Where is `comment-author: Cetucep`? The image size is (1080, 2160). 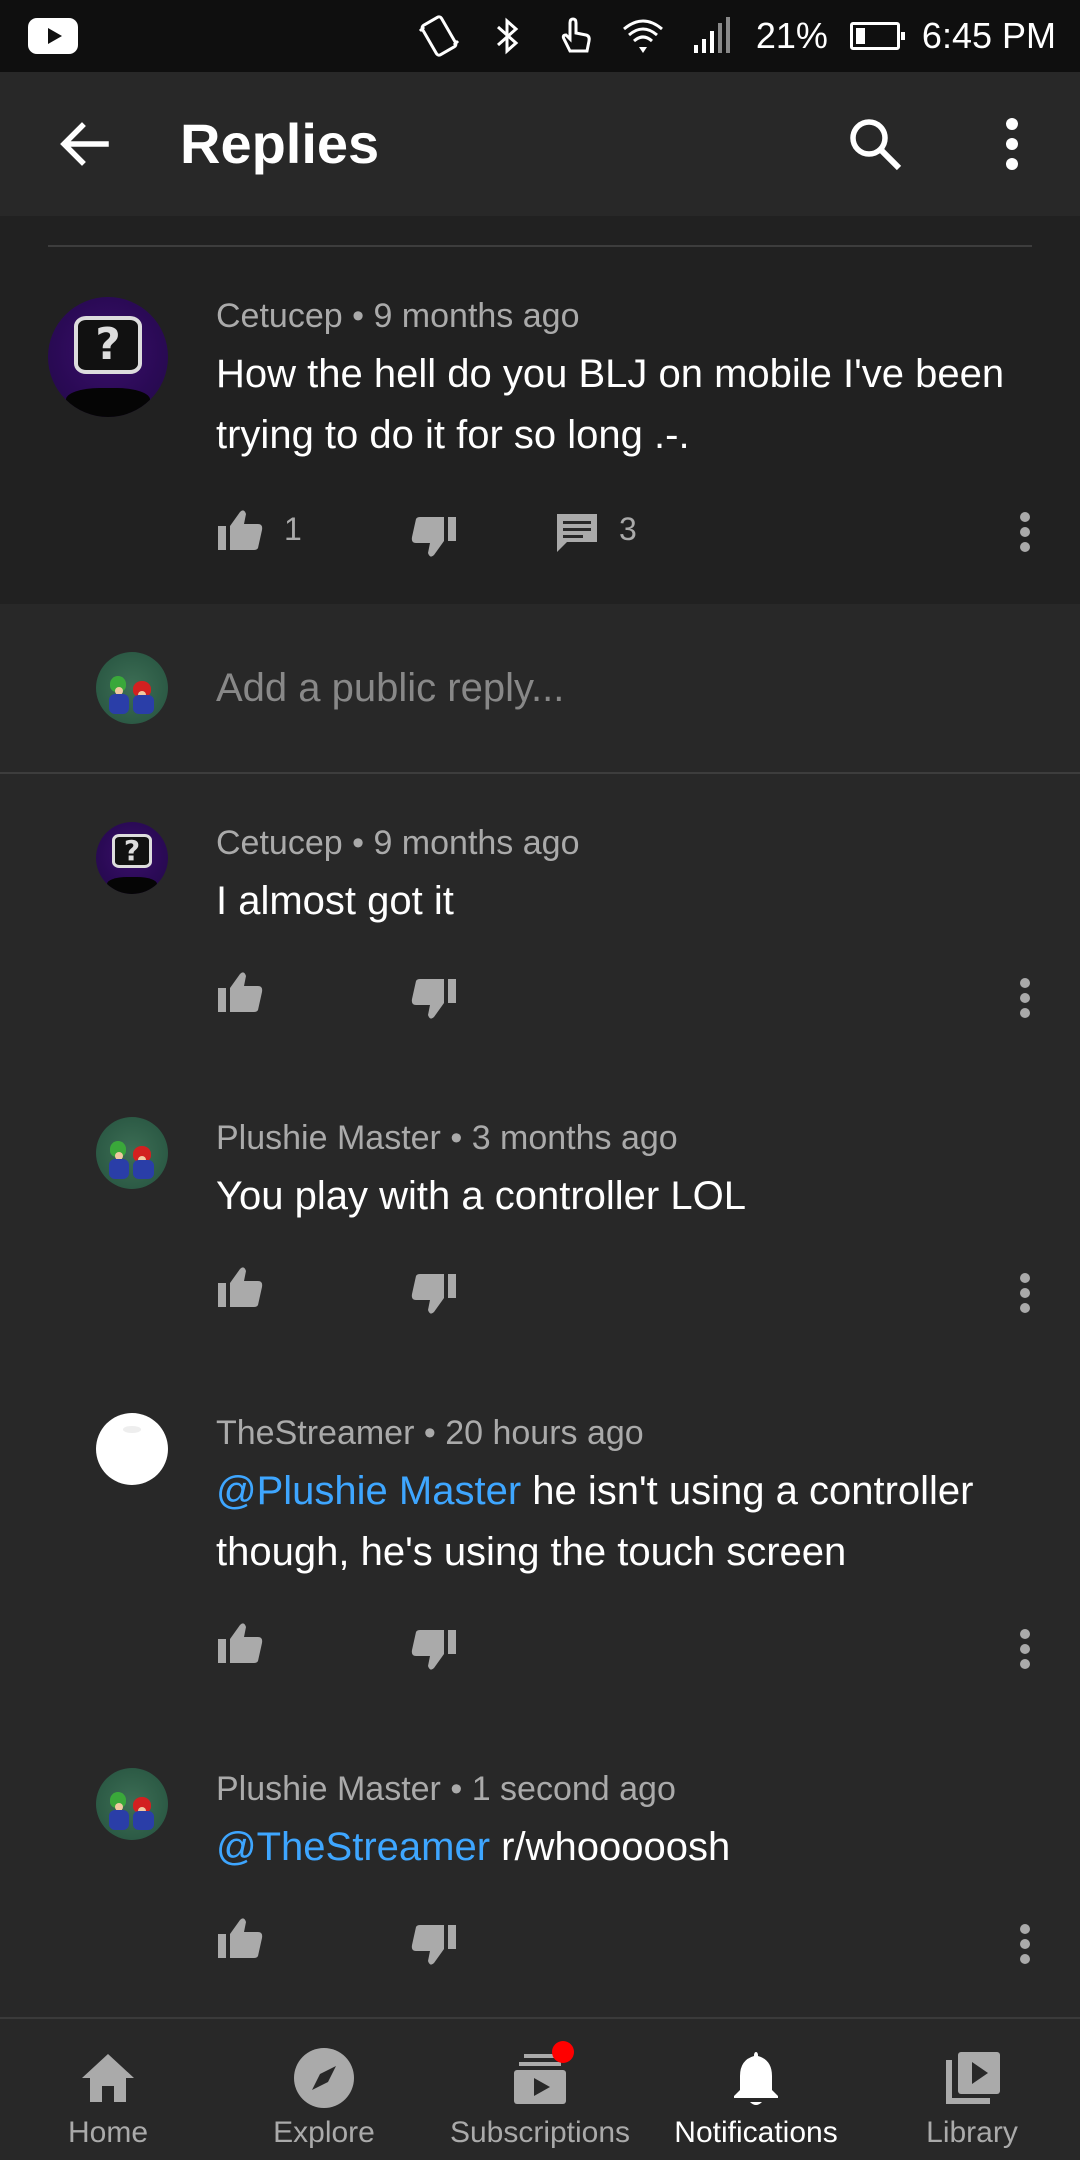
comment-author: Cetucep is located at coordinates (279, 316).